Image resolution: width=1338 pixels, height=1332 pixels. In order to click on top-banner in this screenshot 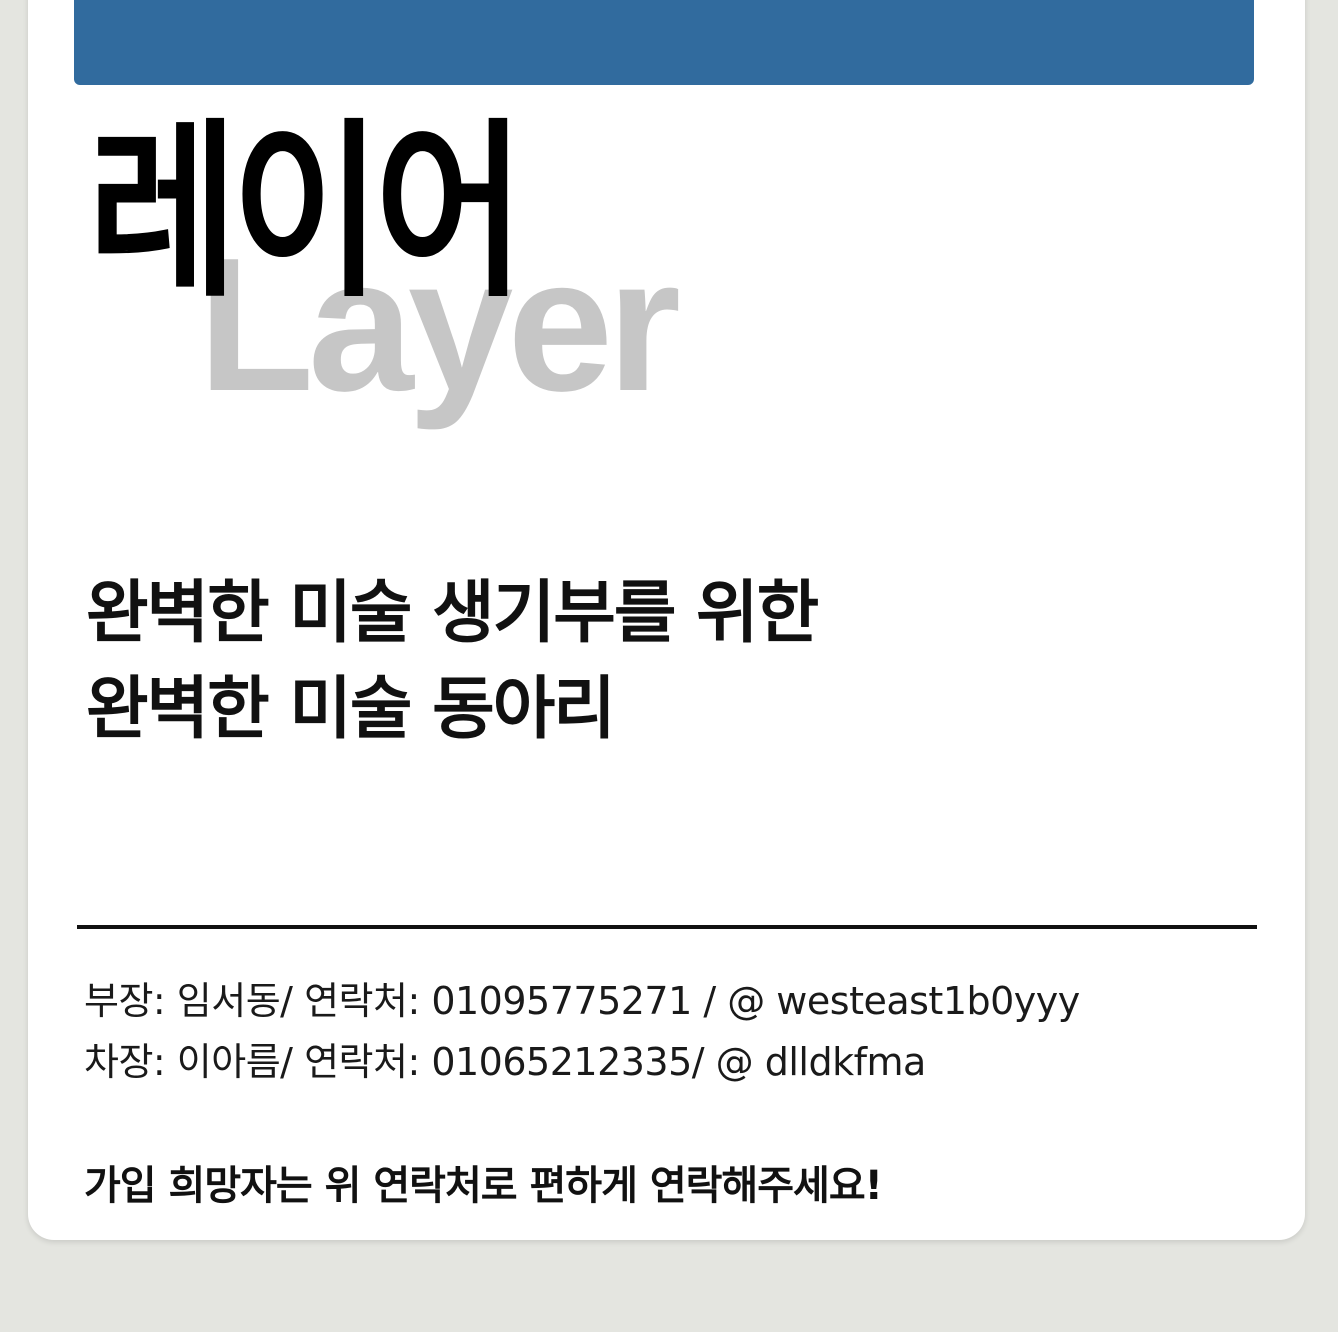, I will do `click(664, 42)`.